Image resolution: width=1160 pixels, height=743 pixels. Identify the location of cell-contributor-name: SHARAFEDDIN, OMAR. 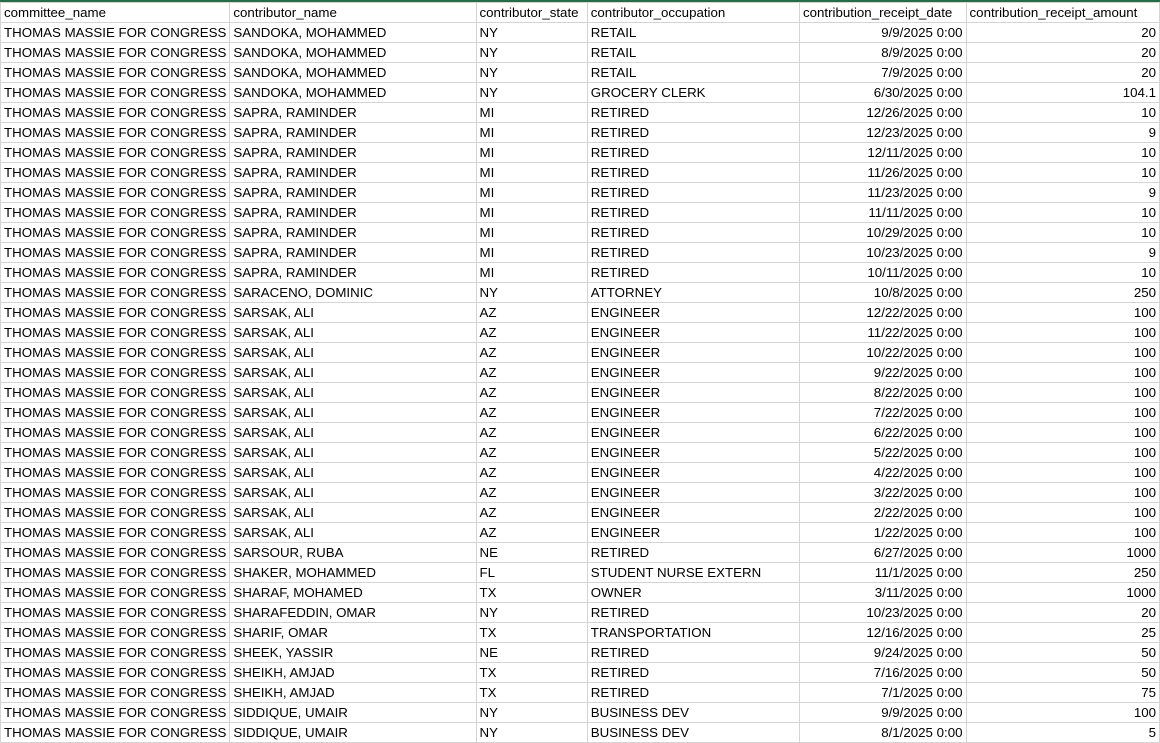
(353, 612).